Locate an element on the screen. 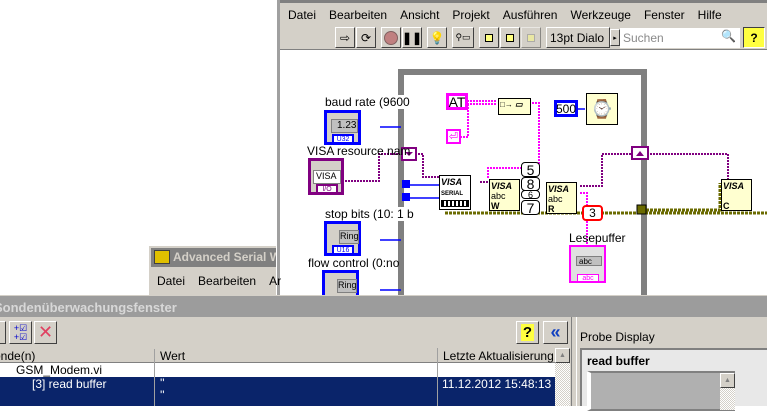 The image size is (767, 411). wait-ms-node: ⌚ is located at coordinates (602, 109).